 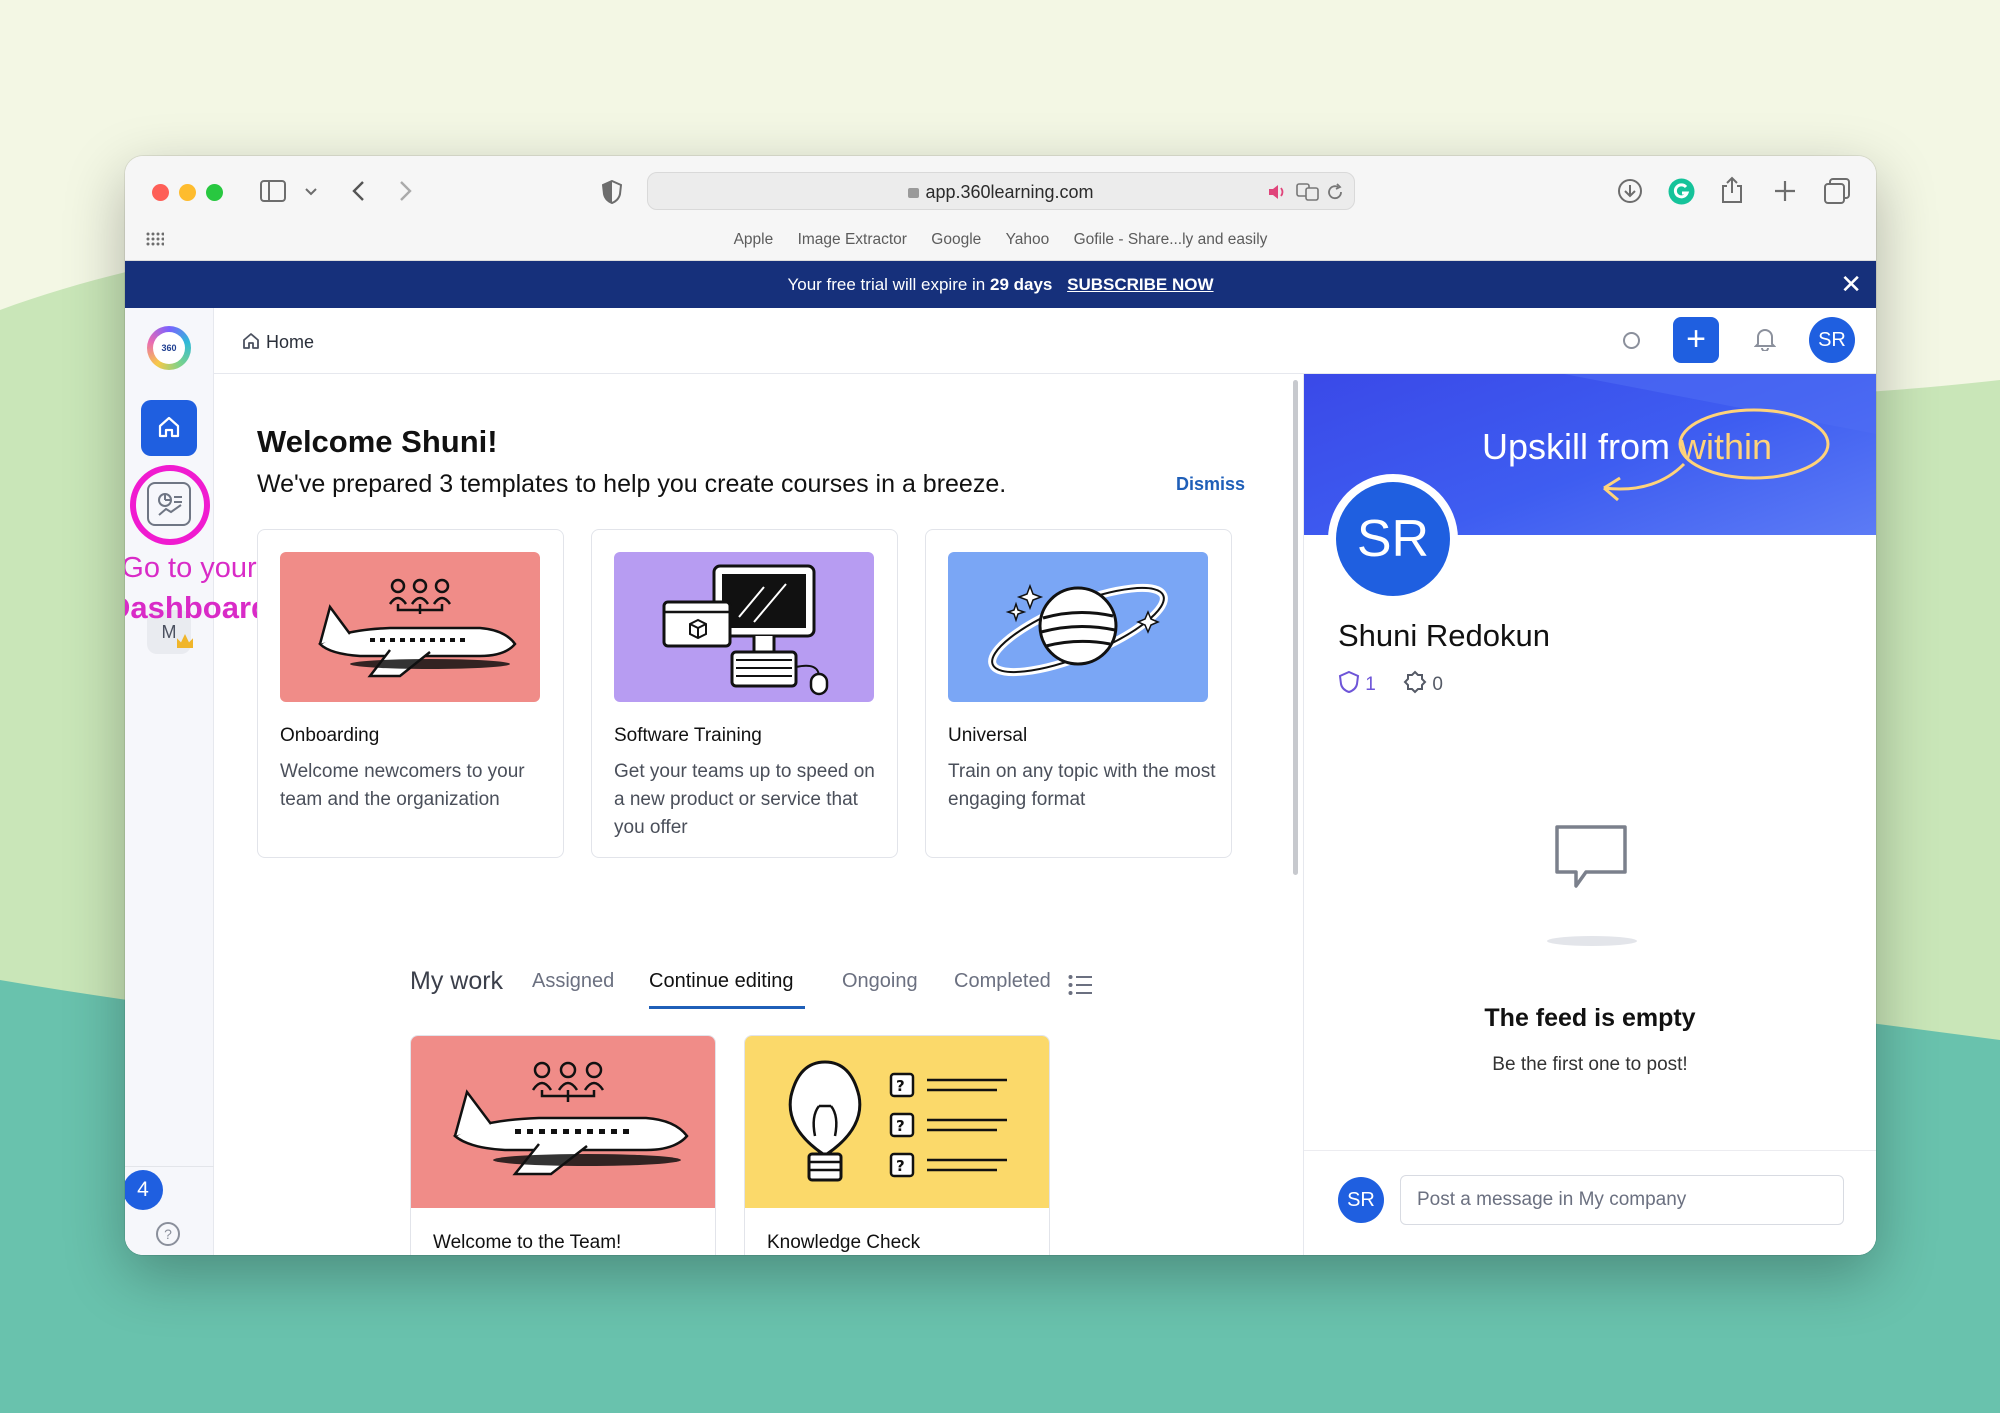 I want to click on universal-illustration, so click(x=1078, y=627).